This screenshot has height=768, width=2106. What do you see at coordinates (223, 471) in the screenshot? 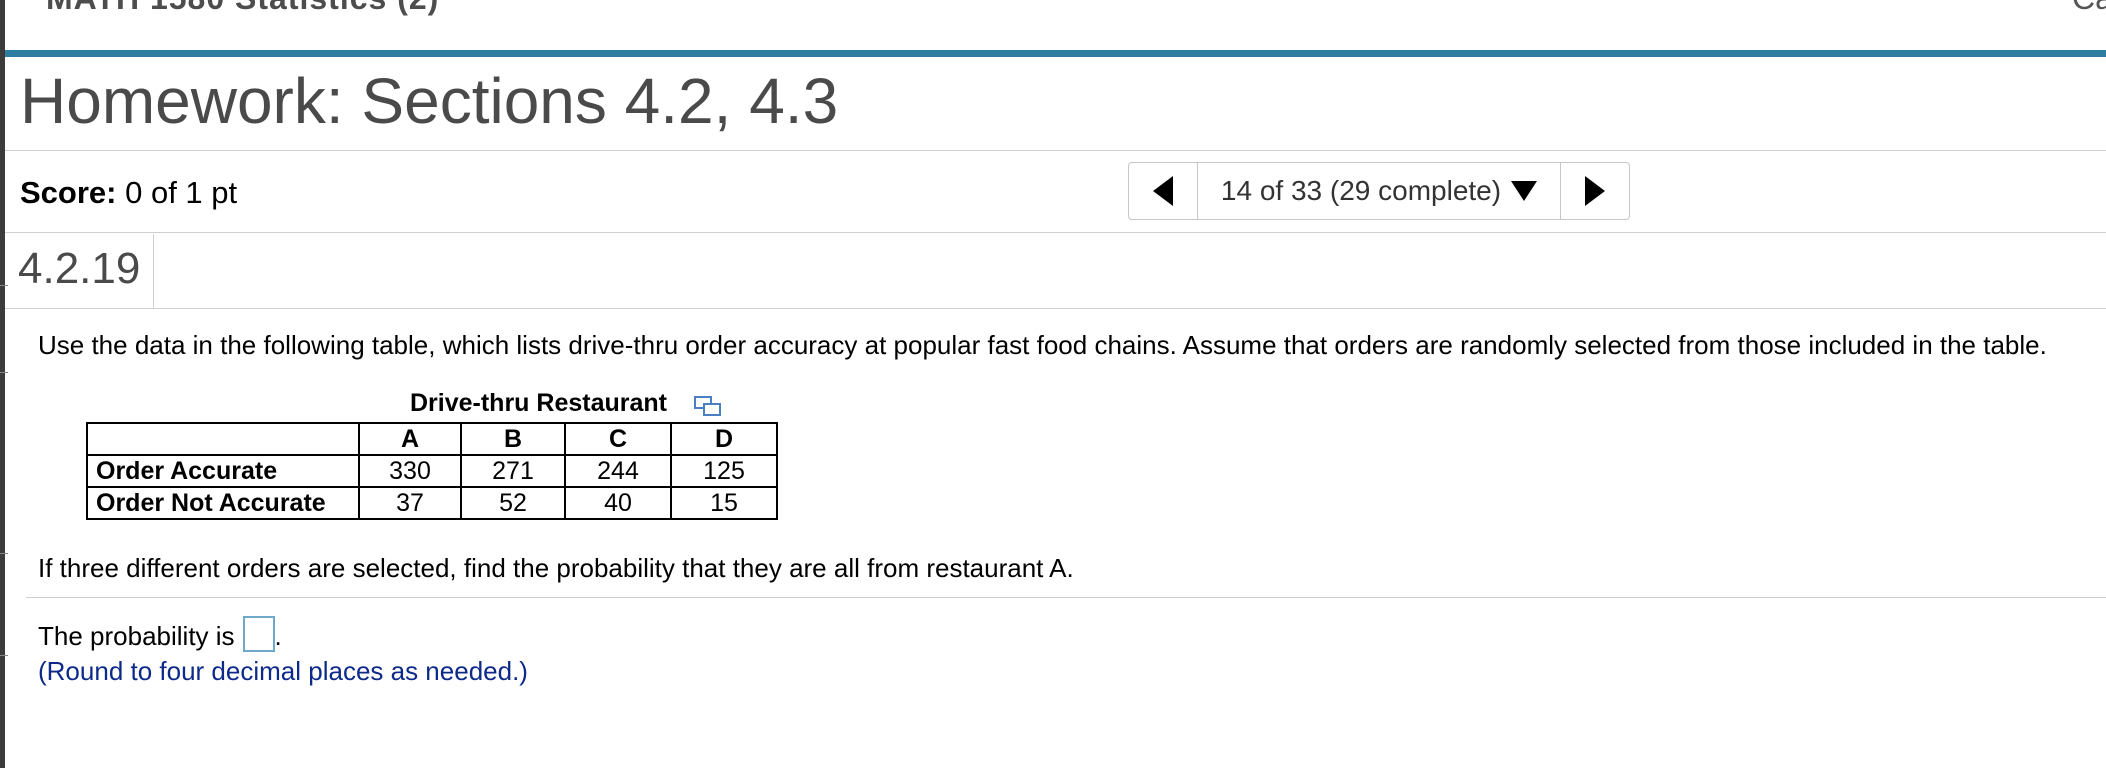
I see `row-label: Order Accurate` at bounding box center [223, 471].